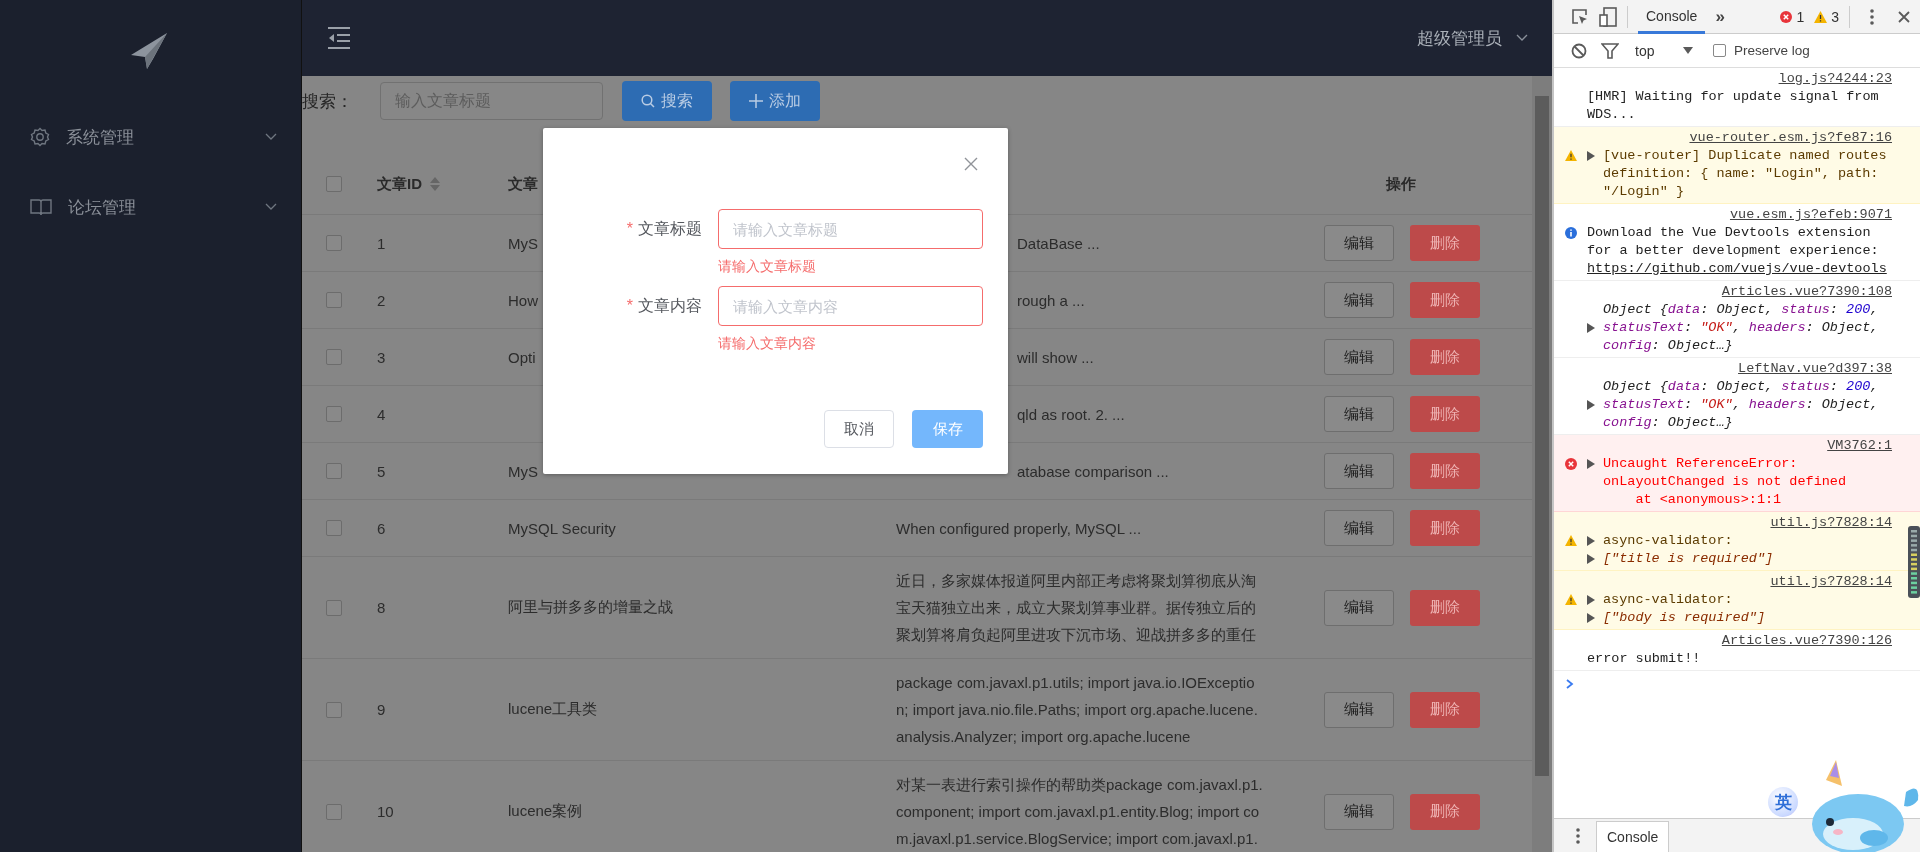 This screenshot has width=1920, height=852. Describe the element at coordinates (1806, 640) in the screenshot. I see `source-link: Articles.vue?7390:126` at that location.